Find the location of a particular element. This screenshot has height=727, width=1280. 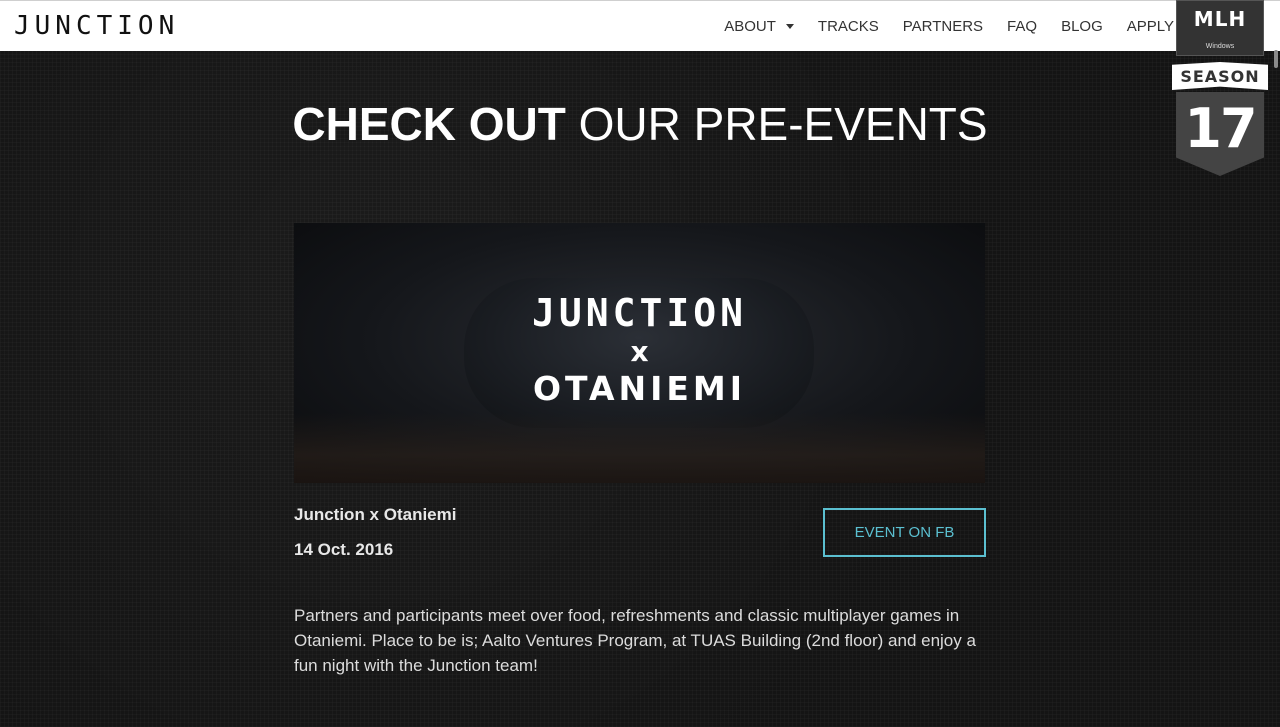

nav-menu: ABOUT TRACKS PARTNERS FAQ BLOG APPLY is located at coordinates (937, 26).